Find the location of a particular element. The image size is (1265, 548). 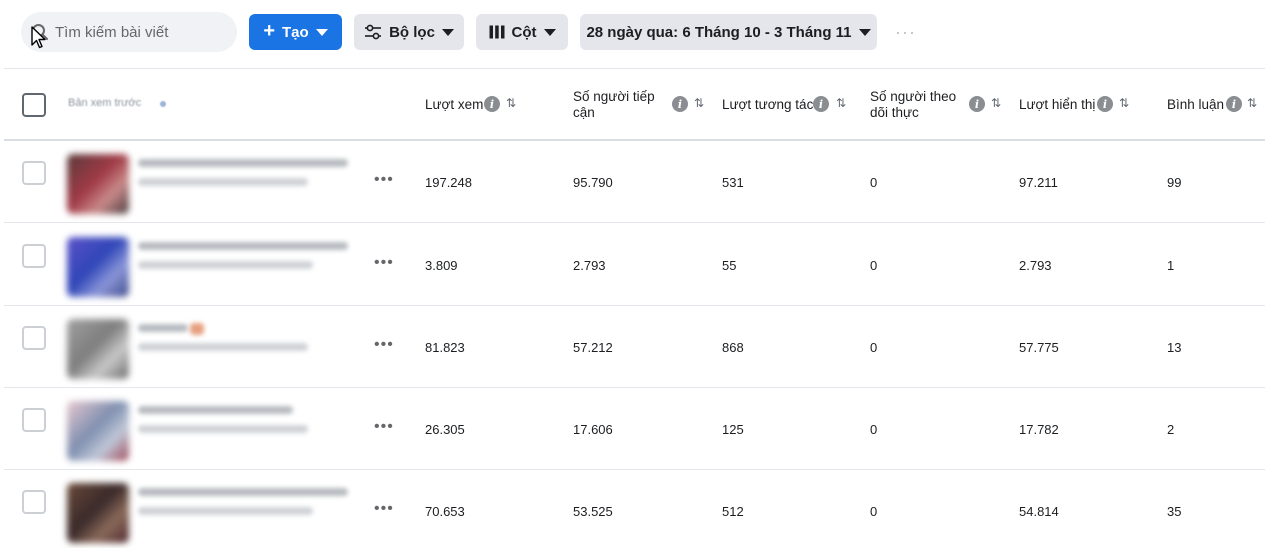

filter-sliders-icon is located at coordinates (373, 32).